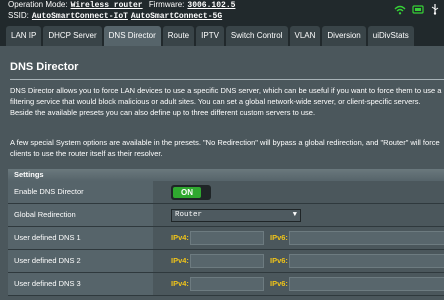 The image size is (444, 300). I want to click on firmware-link: 3006.102.5, so click(211, 5).